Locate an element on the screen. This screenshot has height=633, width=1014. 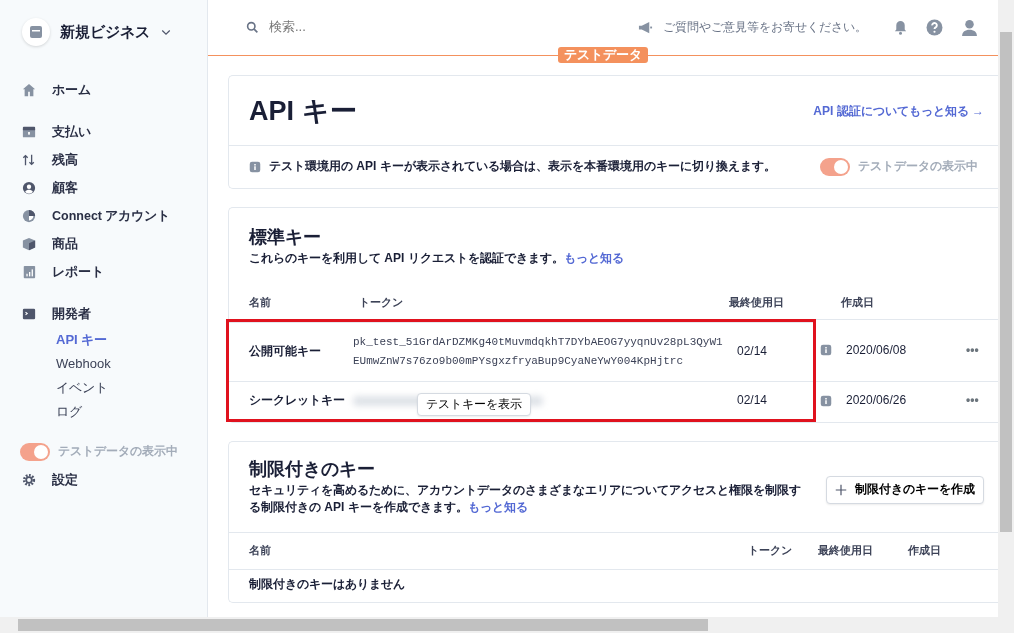
create-key-button: 制限付きのキーを作成 is located at coordinates (905, 490).